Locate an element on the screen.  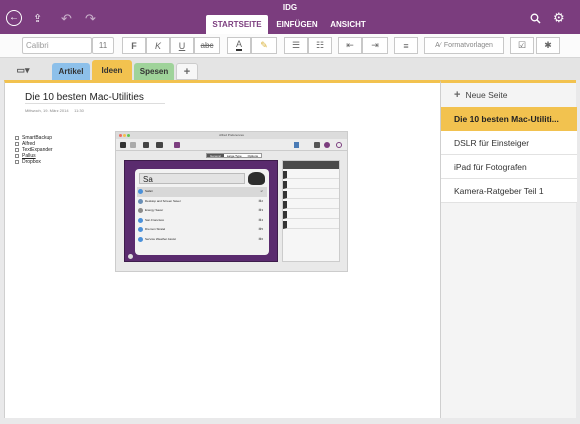
bottom-bar is located at coordinates (290, 421).